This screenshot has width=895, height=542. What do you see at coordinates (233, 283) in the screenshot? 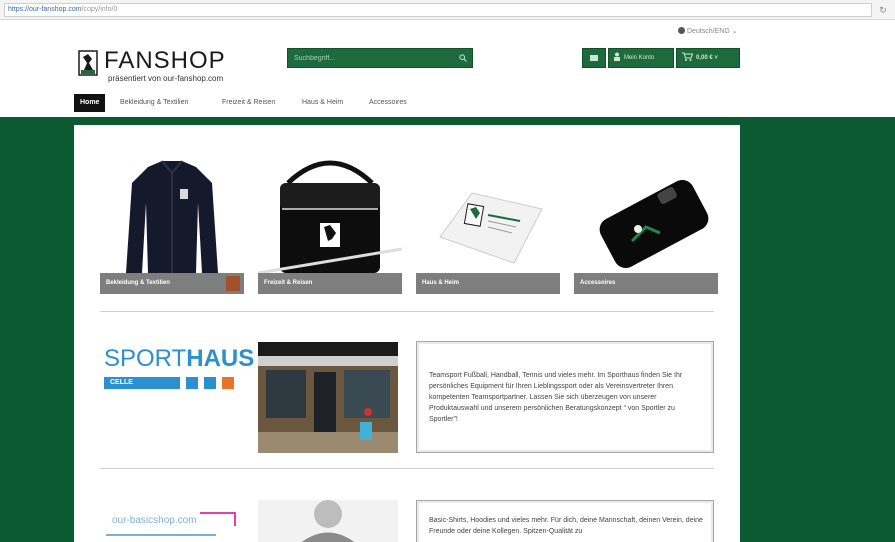
I see `arrow-icon` at bounding box center [233, 283].